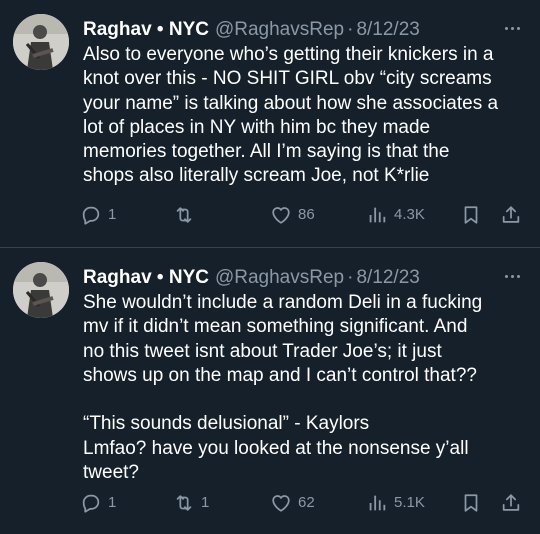  I want to click on view-count: 4.3K, so click(409, 214).